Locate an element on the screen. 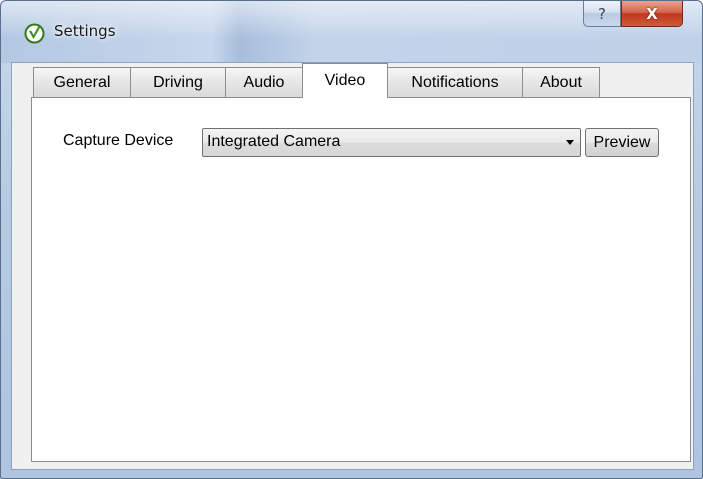 This screenshot has height=479, width=703. tab-label: General is located at coordinates (82, 82).